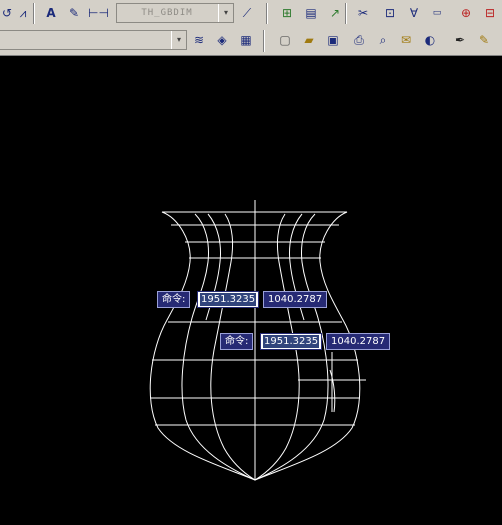 The image size is (502, 525). Describe the element at coordinates (430, 40) in the screenshot. I see `3d-orbit-icon: ◐` at that location.